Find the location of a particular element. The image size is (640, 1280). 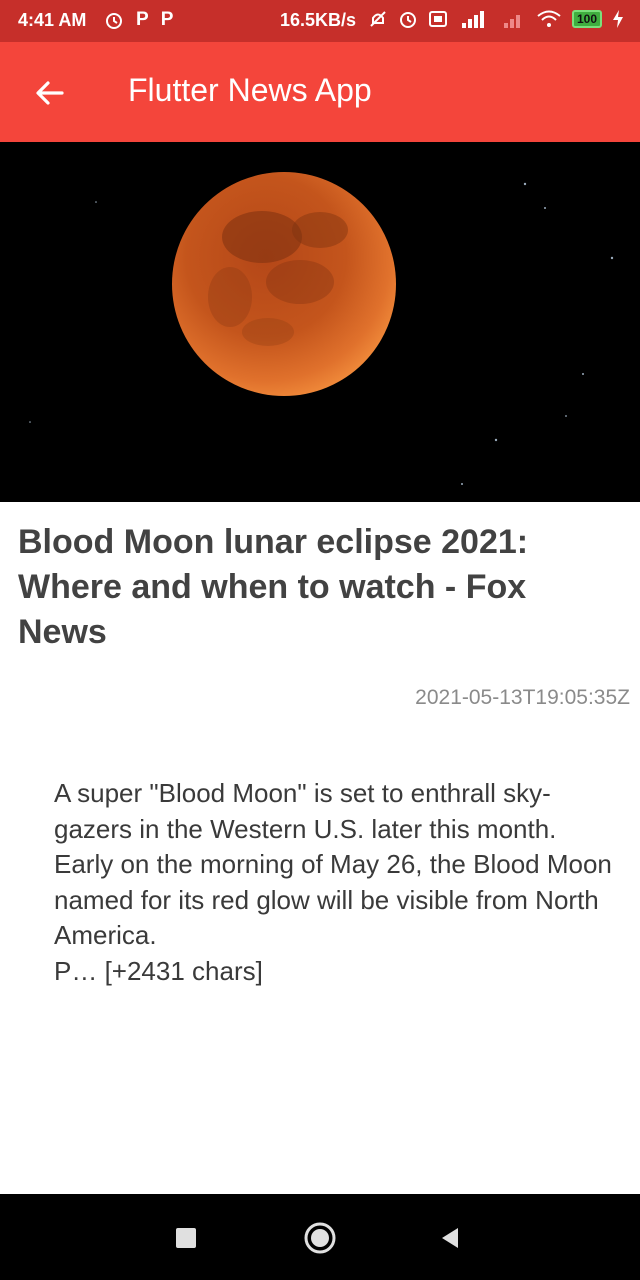

back-arrow-icon is located at coordinates (50, 93).